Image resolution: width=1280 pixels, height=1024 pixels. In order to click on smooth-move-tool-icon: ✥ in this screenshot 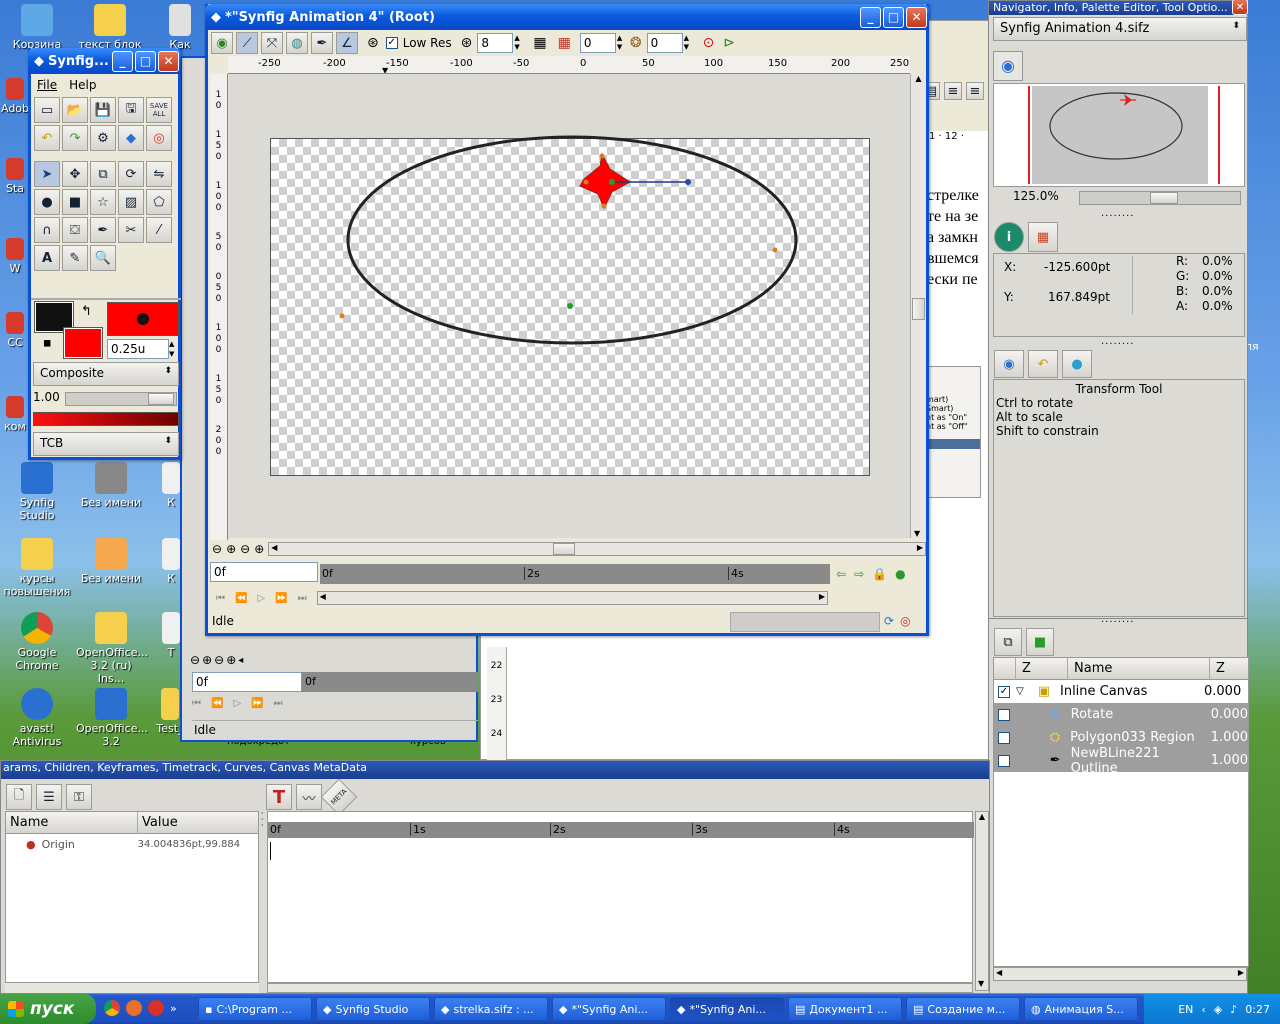, I will do `click(75, 174)`.